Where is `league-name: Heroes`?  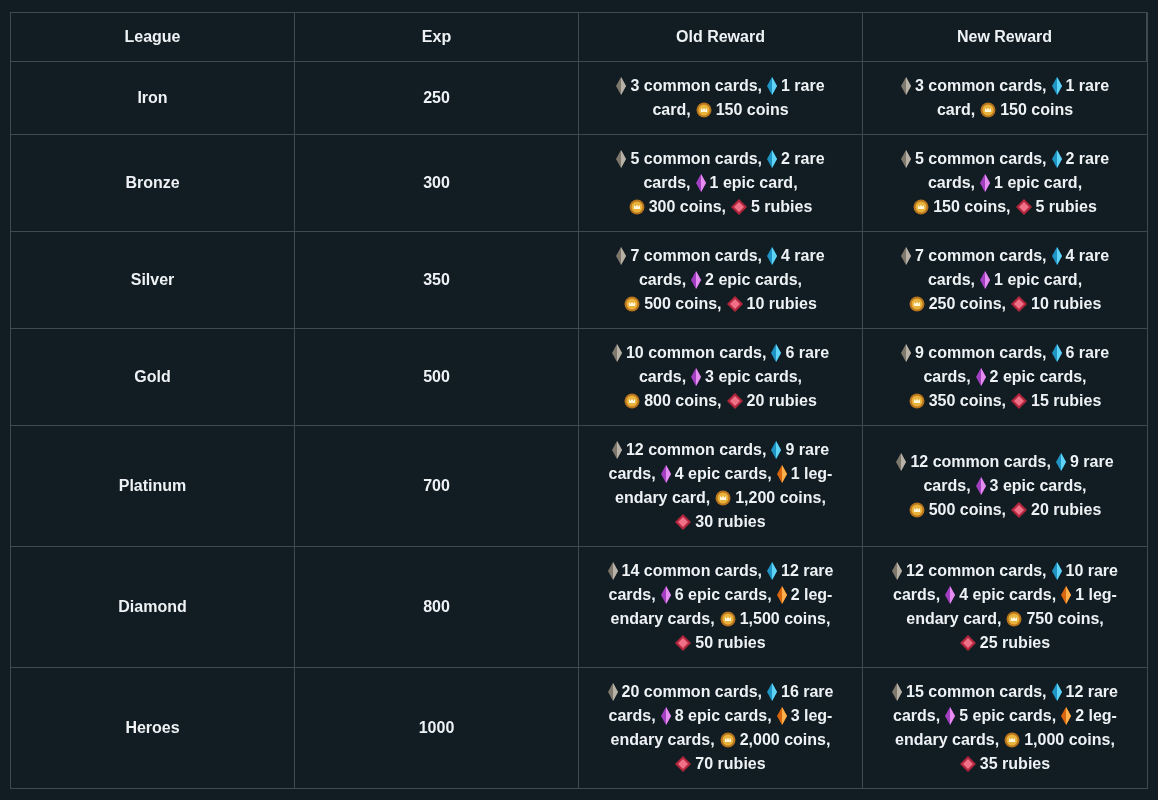
league-name: Heroes is located at coordinates (152, 728).